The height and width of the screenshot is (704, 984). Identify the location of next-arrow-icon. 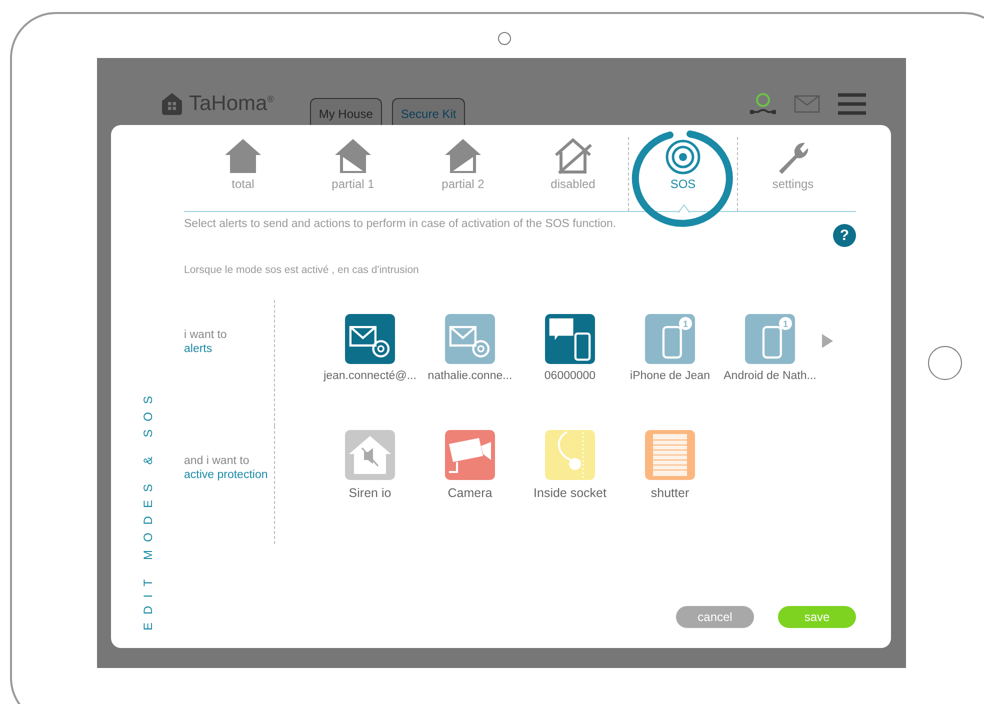
(827, 341).